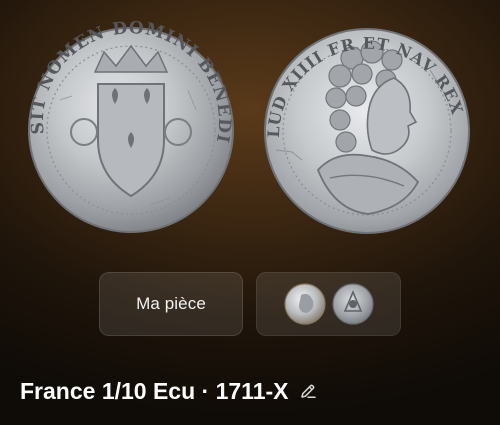  I want to click on coin-pair-thumbnail, so click(328, 304).